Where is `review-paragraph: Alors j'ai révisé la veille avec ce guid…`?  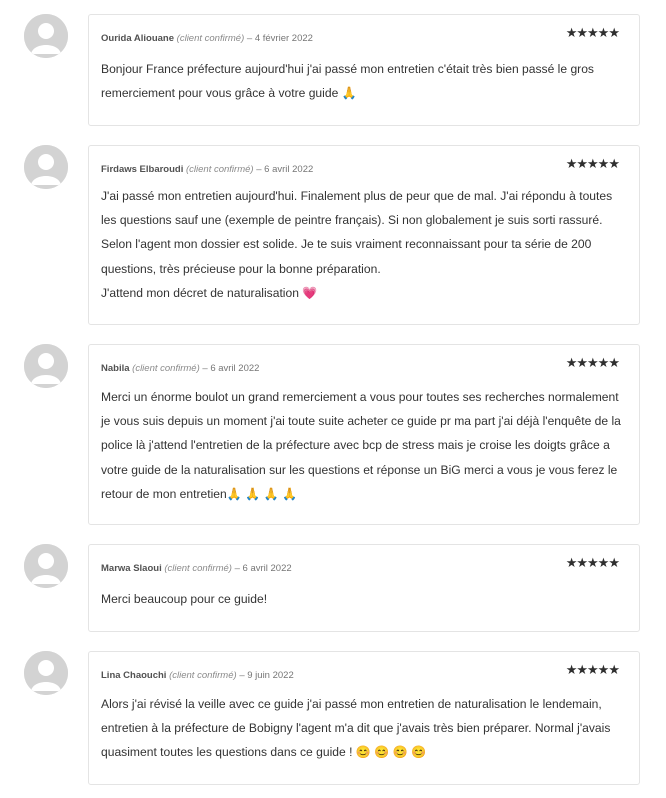 review-paragraph: Alors j'ai révisé la veille avec ce guid… is located at coordinates (356, 728).